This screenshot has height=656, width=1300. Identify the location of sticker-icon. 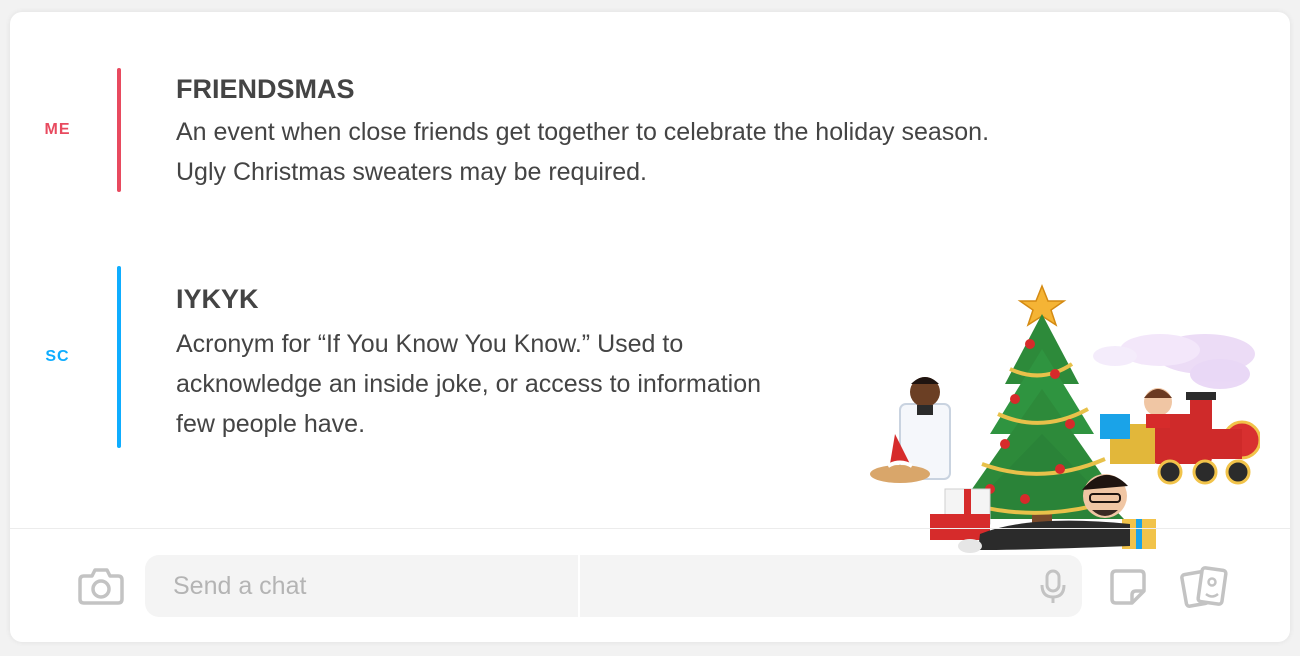
(1128, 587).